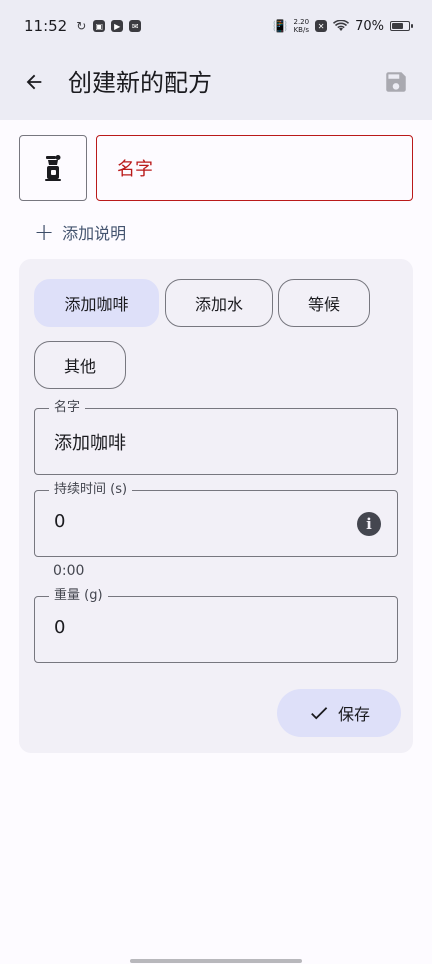 The width and height of the screenshot is (432, 964). Describe the element at coordinates (46, 26) in the screenshot. I see `status-time: 11:52` at that location.